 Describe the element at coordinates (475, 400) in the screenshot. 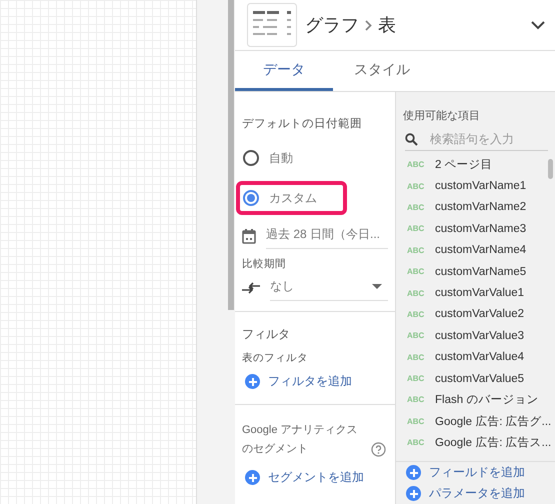

I see `field-item: ABC Flash のバージョン` at that location.